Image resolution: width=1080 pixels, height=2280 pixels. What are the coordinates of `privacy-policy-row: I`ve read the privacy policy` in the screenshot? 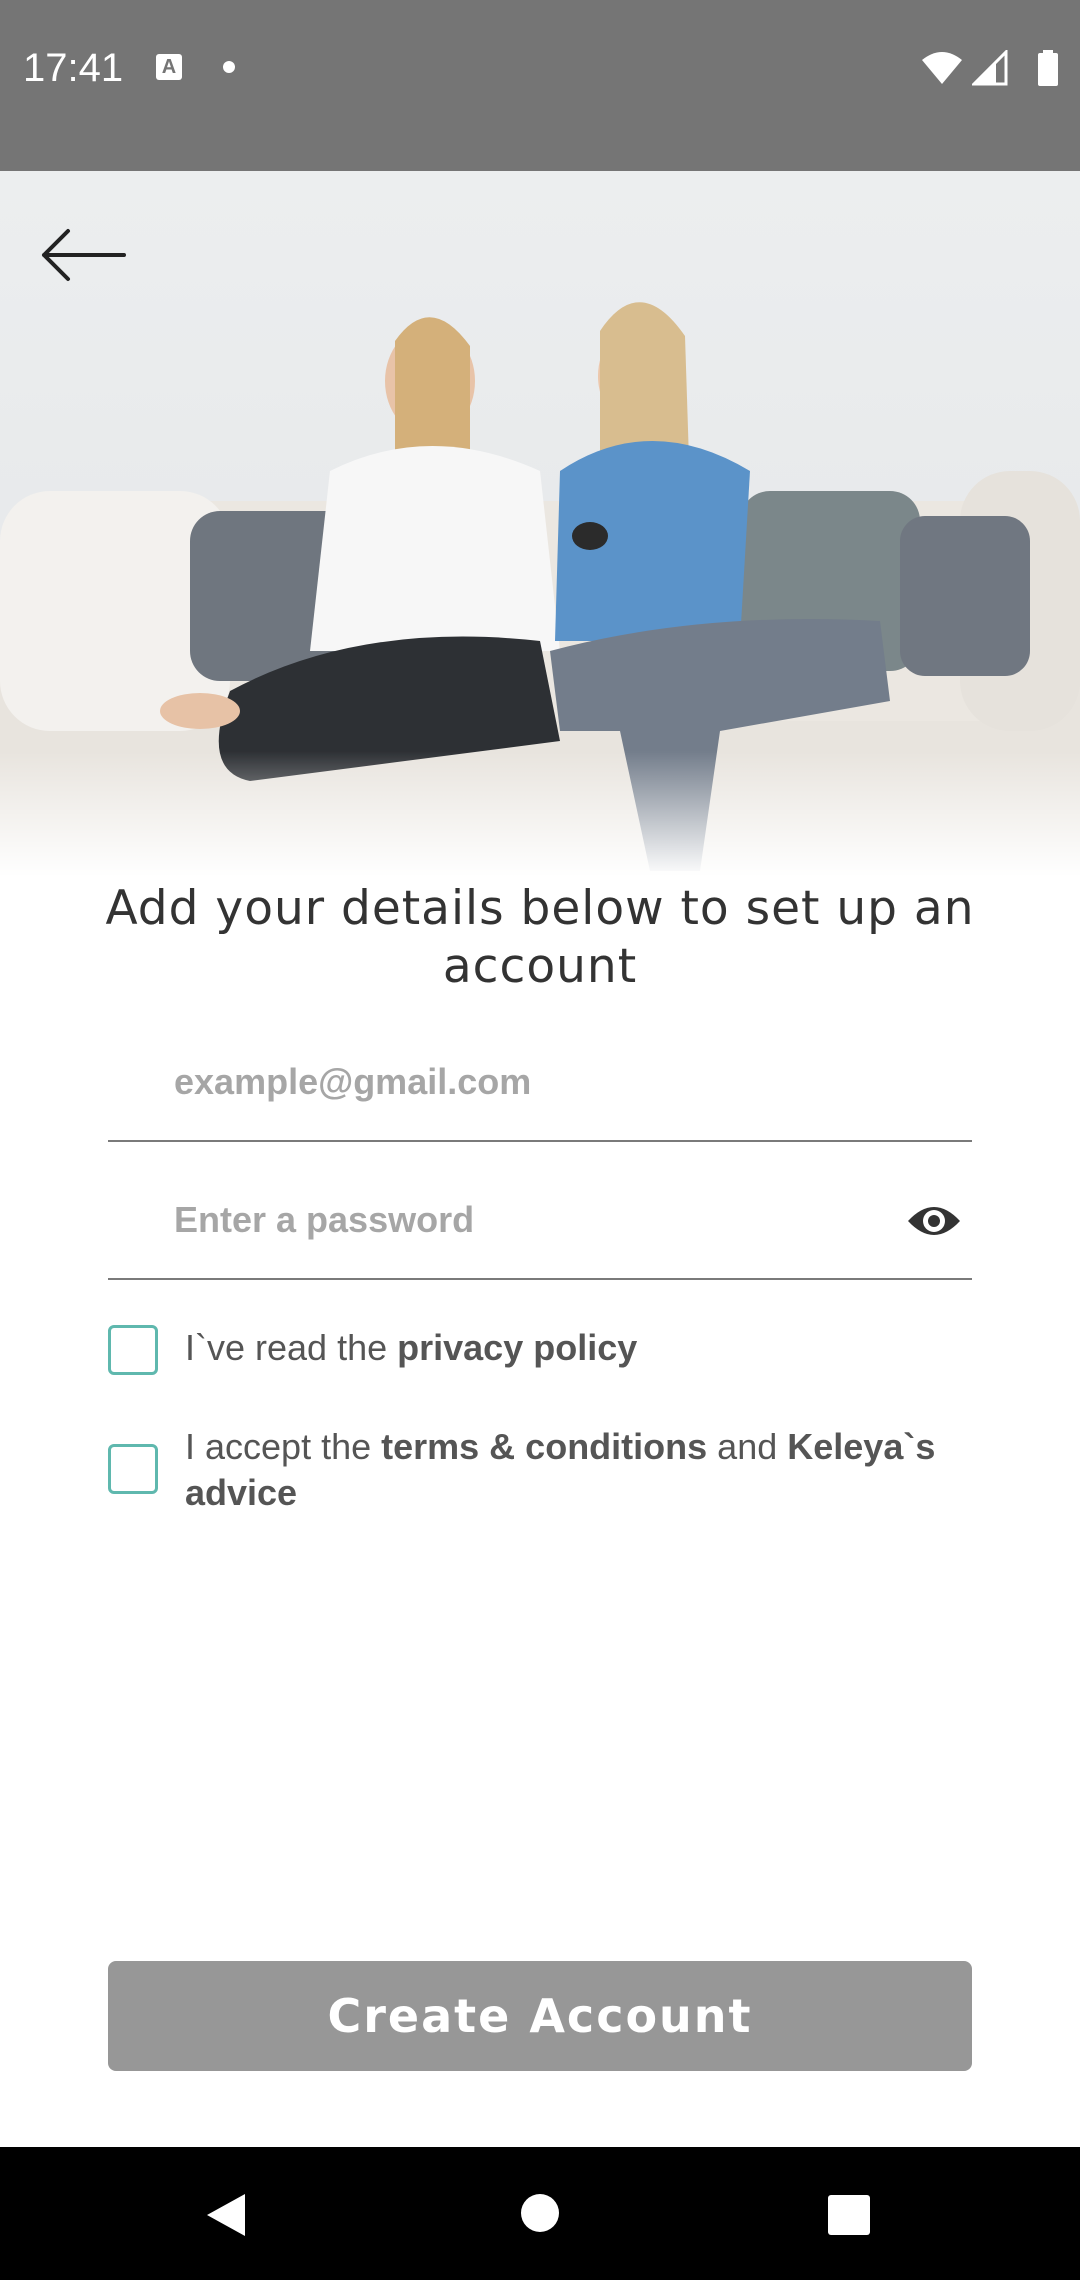 It's located at (543, 1350).